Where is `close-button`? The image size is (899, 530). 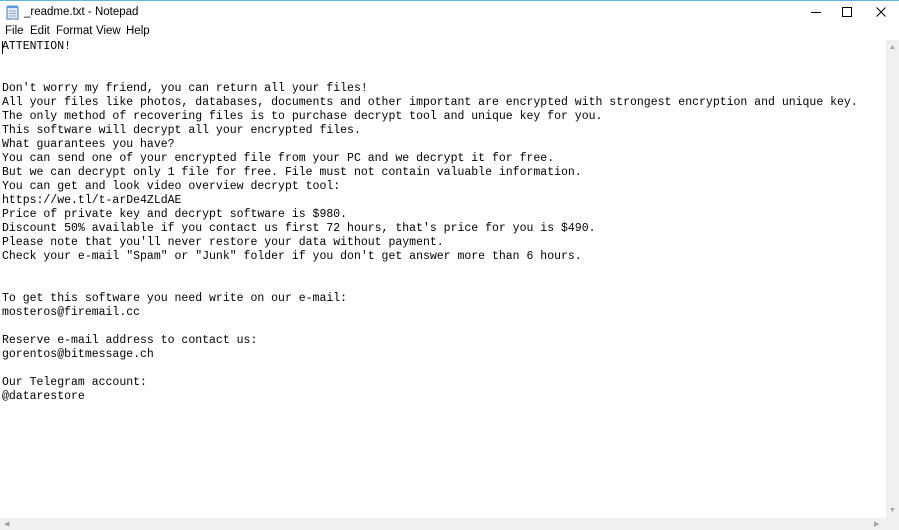
close-button is located at coordinates (880, 12).